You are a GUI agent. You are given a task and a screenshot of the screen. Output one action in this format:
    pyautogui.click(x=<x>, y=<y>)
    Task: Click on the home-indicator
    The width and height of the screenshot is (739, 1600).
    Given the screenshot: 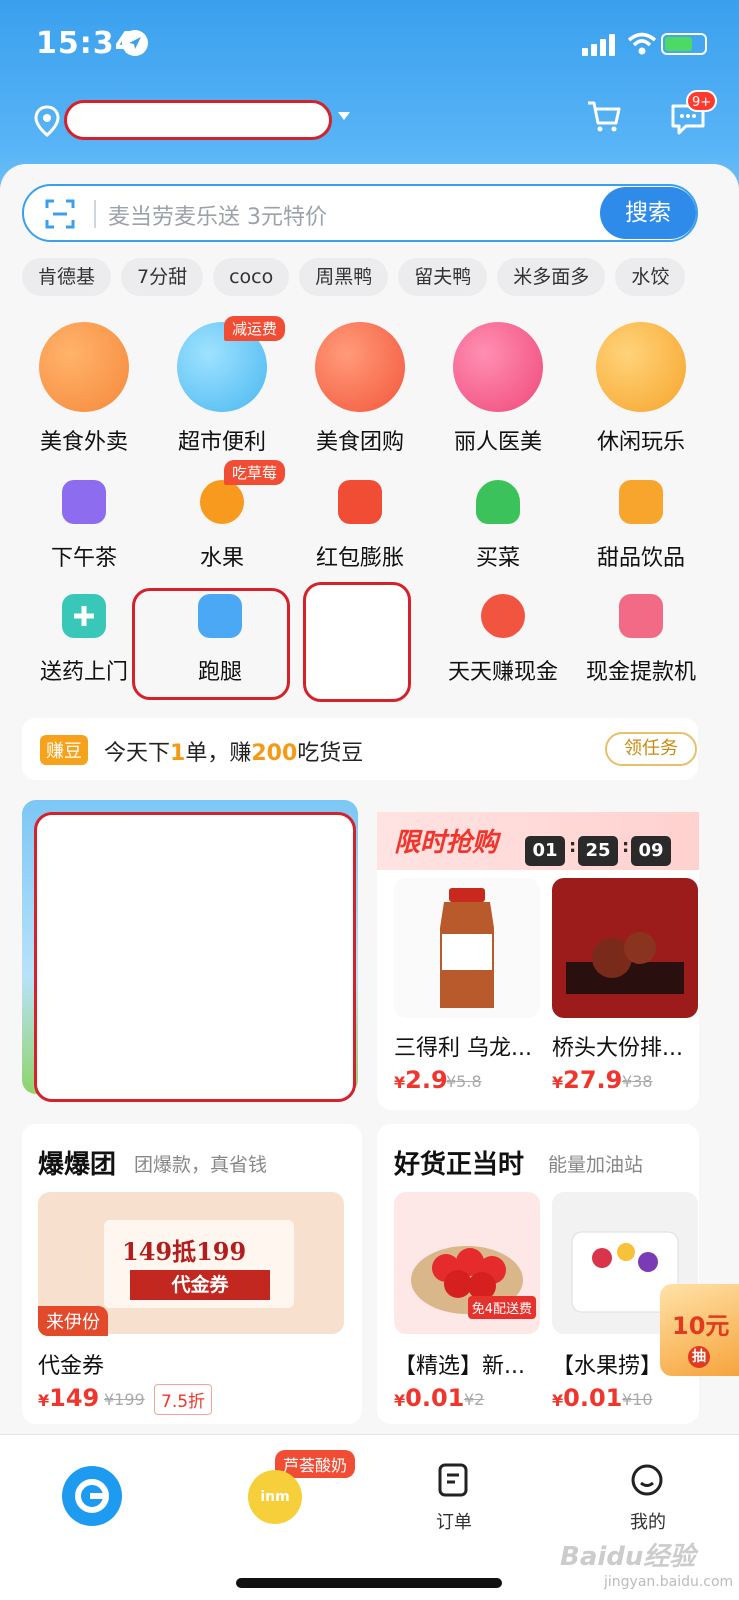 What is the action you would take?
    pyautogui.click(x=369, y=1583)
    